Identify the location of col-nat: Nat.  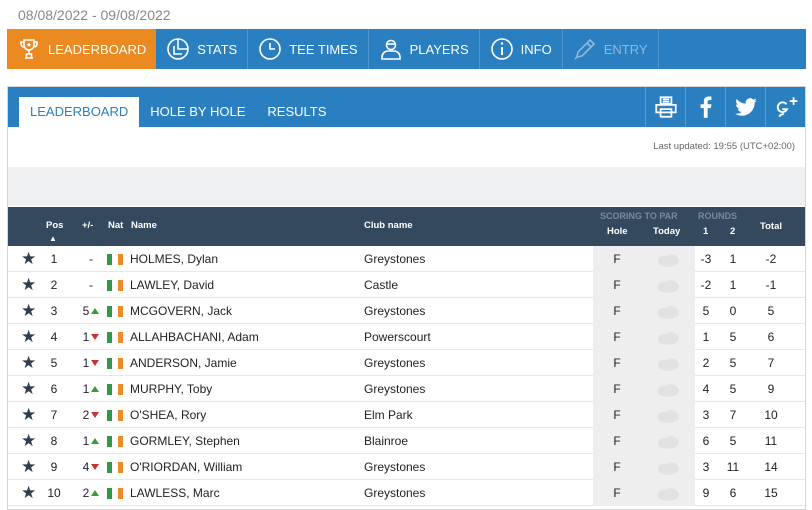
(116, 225).